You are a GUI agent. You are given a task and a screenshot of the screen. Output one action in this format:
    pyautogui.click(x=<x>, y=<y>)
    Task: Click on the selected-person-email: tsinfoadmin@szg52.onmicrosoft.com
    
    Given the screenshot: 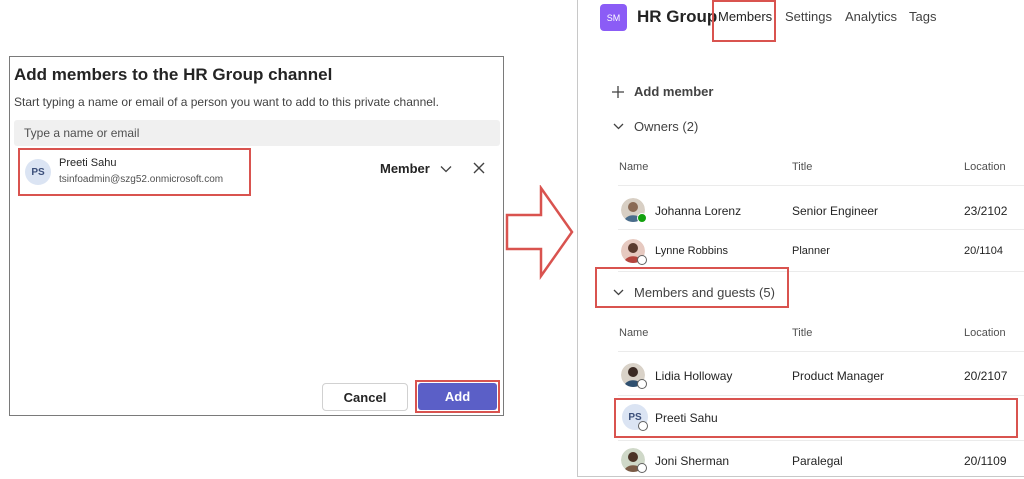 What is the action you would take?
    pyautogui.click(x=141, y=179)
    